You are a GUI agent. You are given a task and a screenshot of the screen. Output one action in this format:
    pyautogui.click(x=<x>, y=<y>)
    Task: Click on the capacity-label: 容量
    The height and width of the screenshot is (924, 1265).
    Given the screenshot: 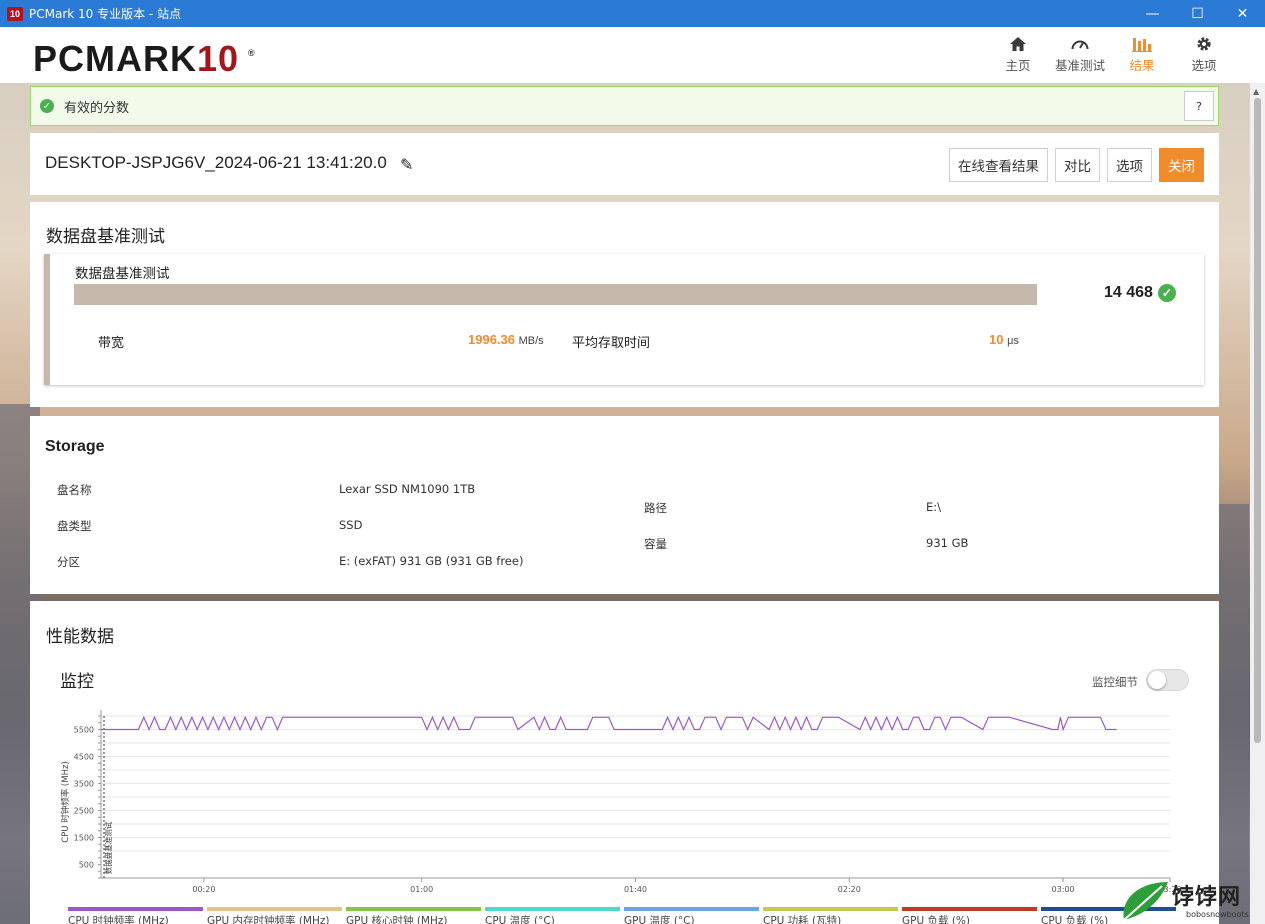 What is the action you would take?
    pyautogui.click(x=655, y=544)
    